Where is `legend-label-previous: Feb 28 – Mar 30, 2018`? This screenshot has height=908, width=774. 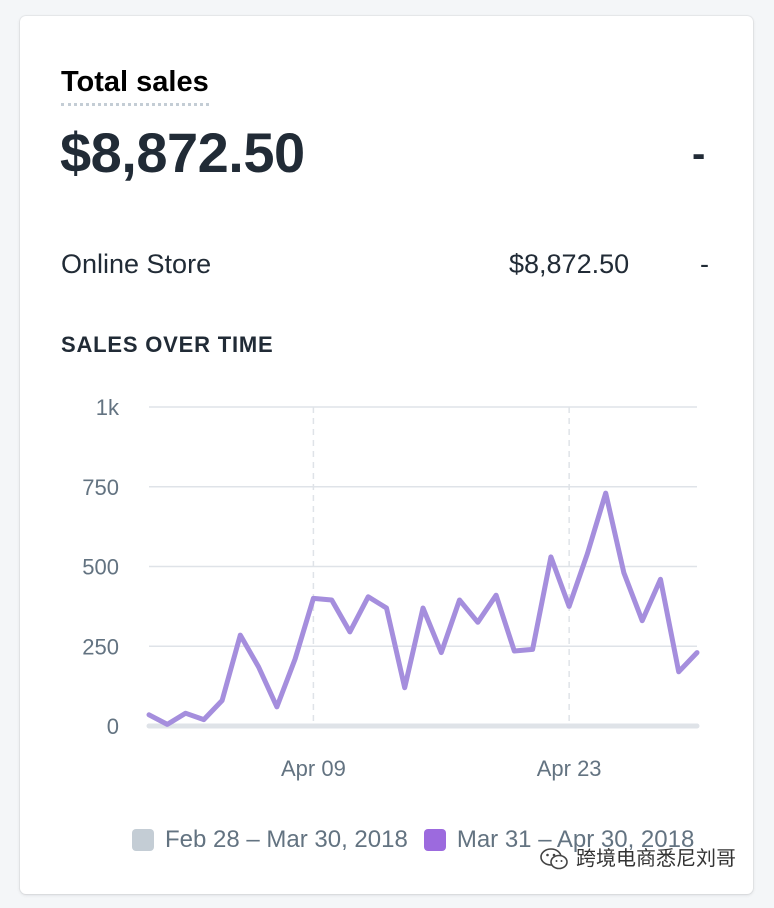 legend-label-previous: Feb 28 – Mar 30, 2018 is located at coordinates (286, 839).